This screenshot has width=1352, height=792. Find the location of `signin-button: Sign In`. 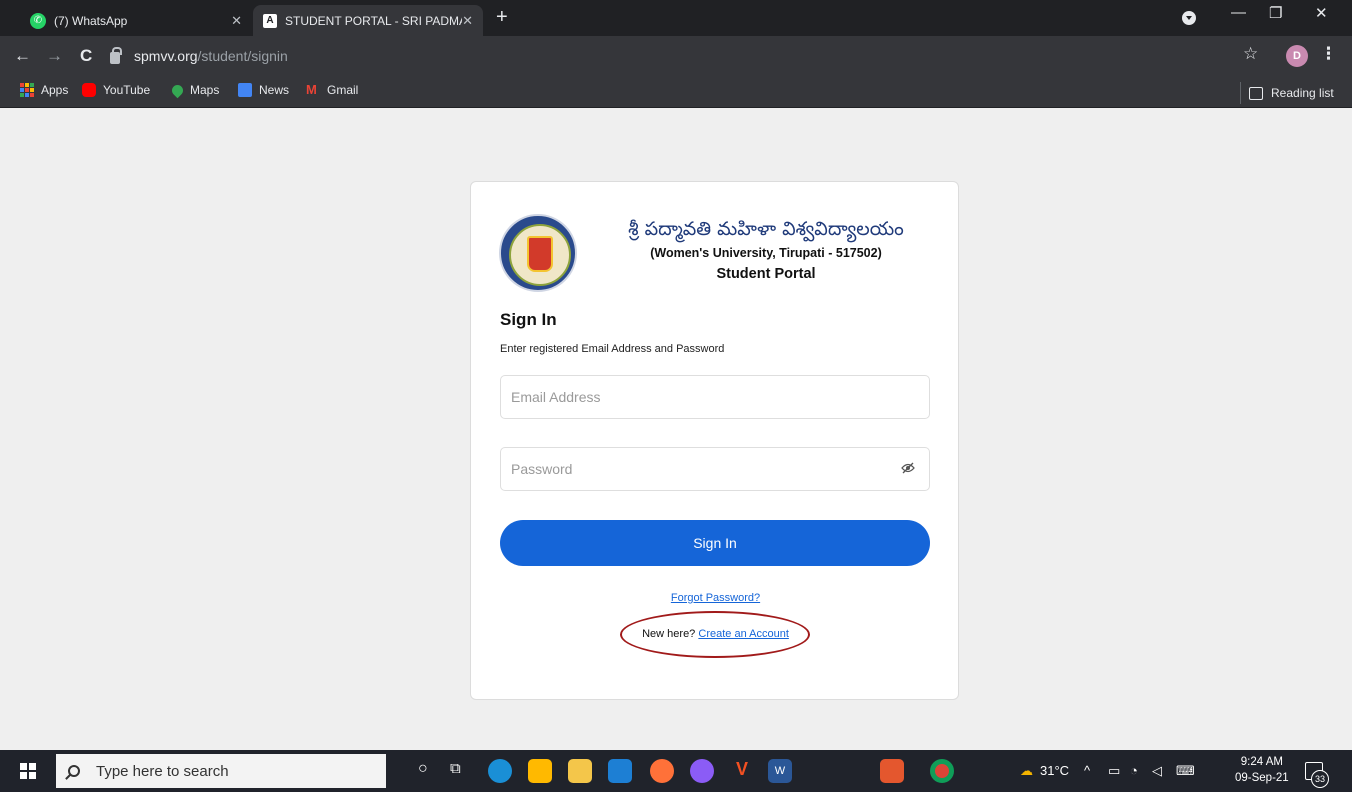

signin-button: Sign In is located at coordinates (715, 543).